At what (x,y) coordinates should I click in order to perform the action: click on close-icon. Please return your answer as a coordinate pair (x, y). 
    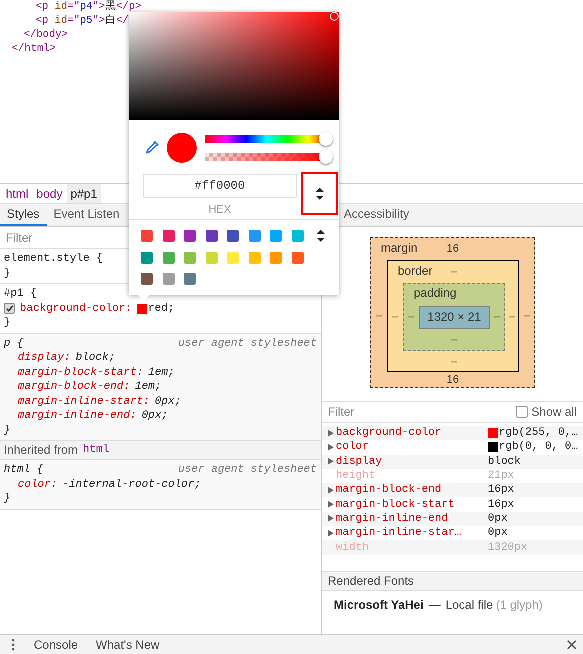
    Looking at the image, I should click on (572, 645).